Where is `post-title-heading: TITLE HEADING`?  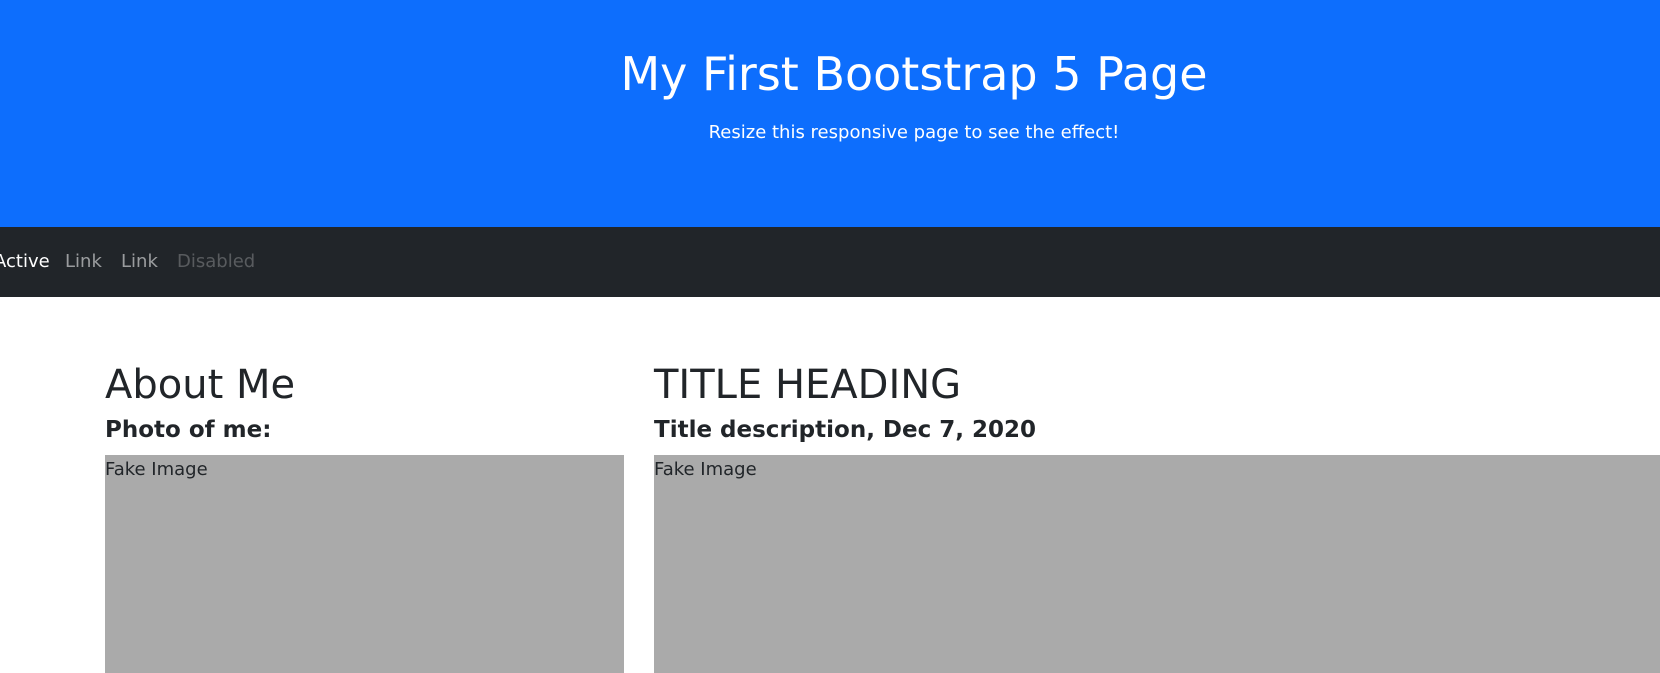 post-title-heading: TITLE HEADING is located at coordinates (808, 385).